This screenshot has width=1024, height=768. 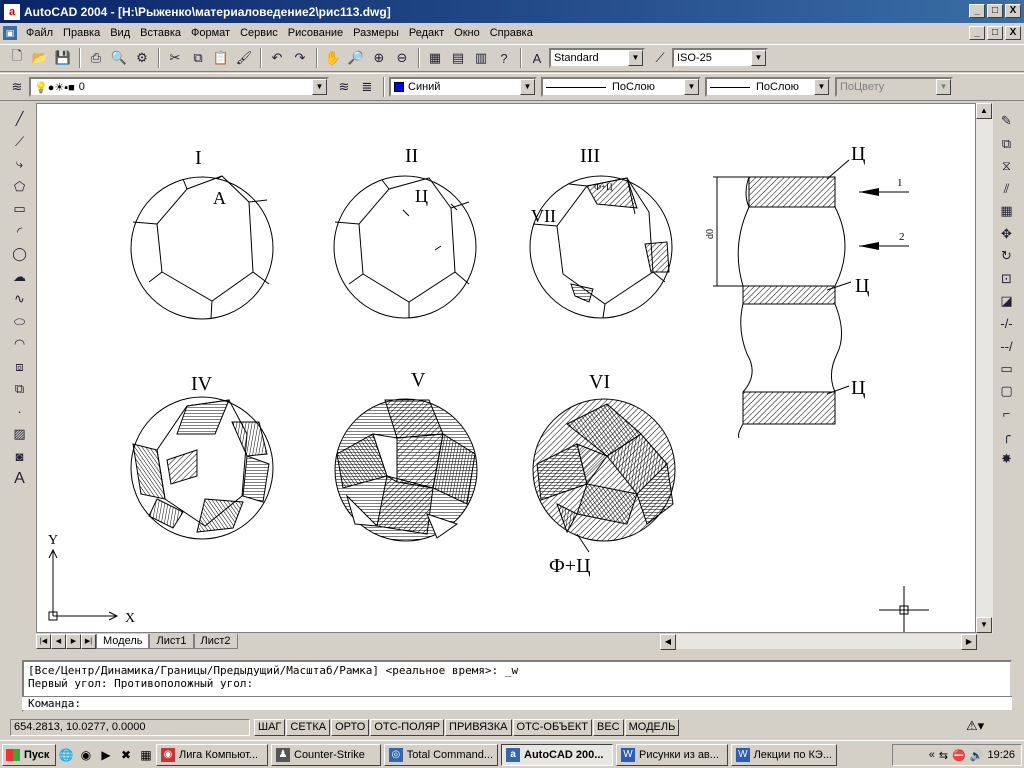 I want to click on last-tab-icon: ▶|, so click(x=88, y=641).